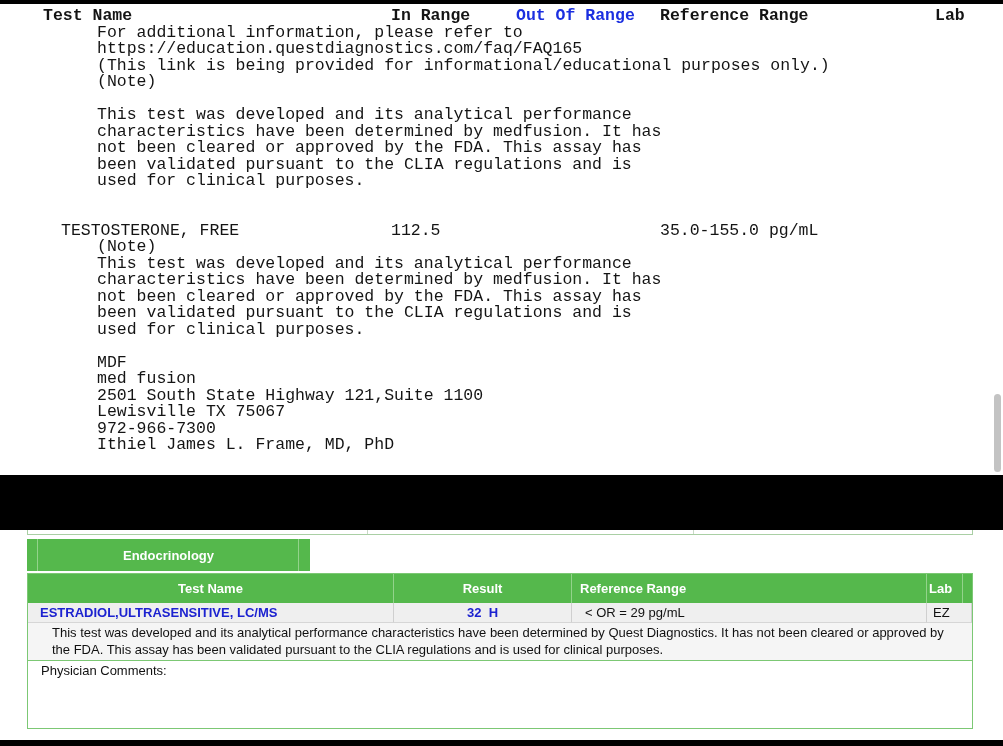 Image resolution: width=1003 pixels, height=746 pixels. I want to click on lab-address: MDF med fusion 2501 South State Highway 121,Suite 1100 Lewisville TX 75067 972-966-7300 Ithiel James L. Frame, MD, PhD, so click(290, 404).